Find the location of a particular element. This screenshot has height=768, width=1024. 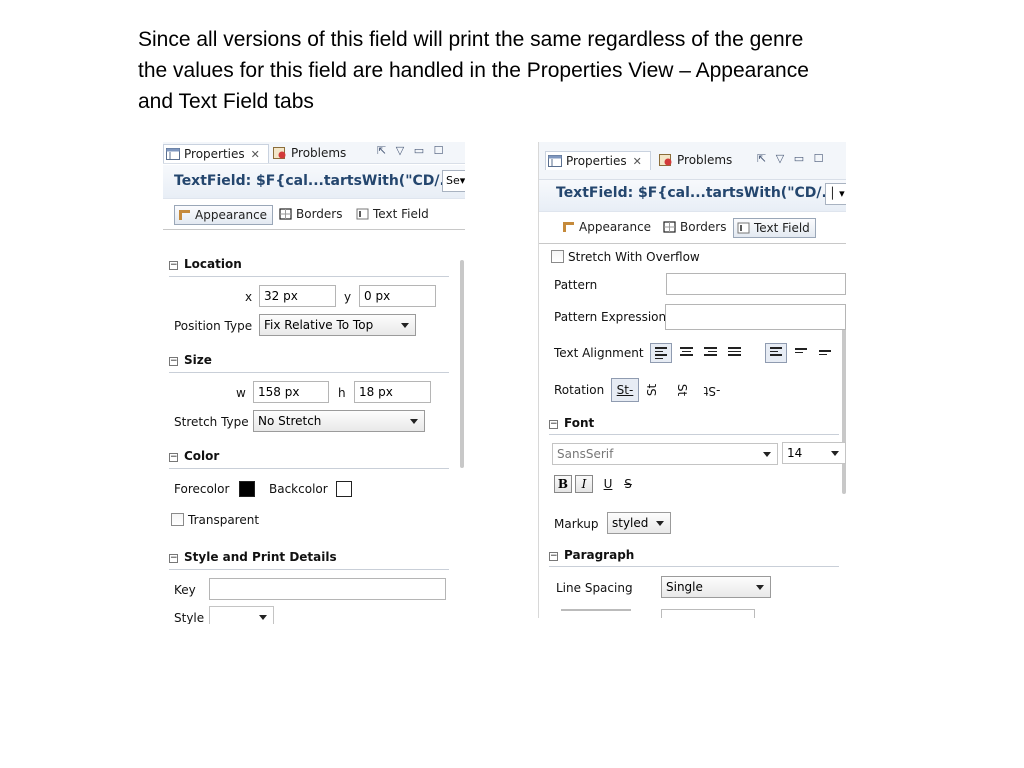

tab-properties-label: Properties is located at coordinates (214, 154).